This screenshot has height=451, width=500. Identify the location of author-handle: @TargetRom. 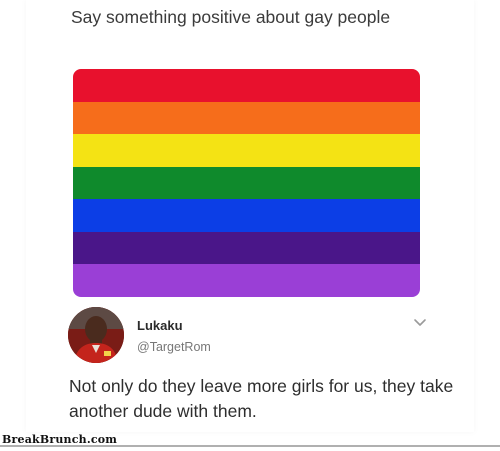
(174, 347).